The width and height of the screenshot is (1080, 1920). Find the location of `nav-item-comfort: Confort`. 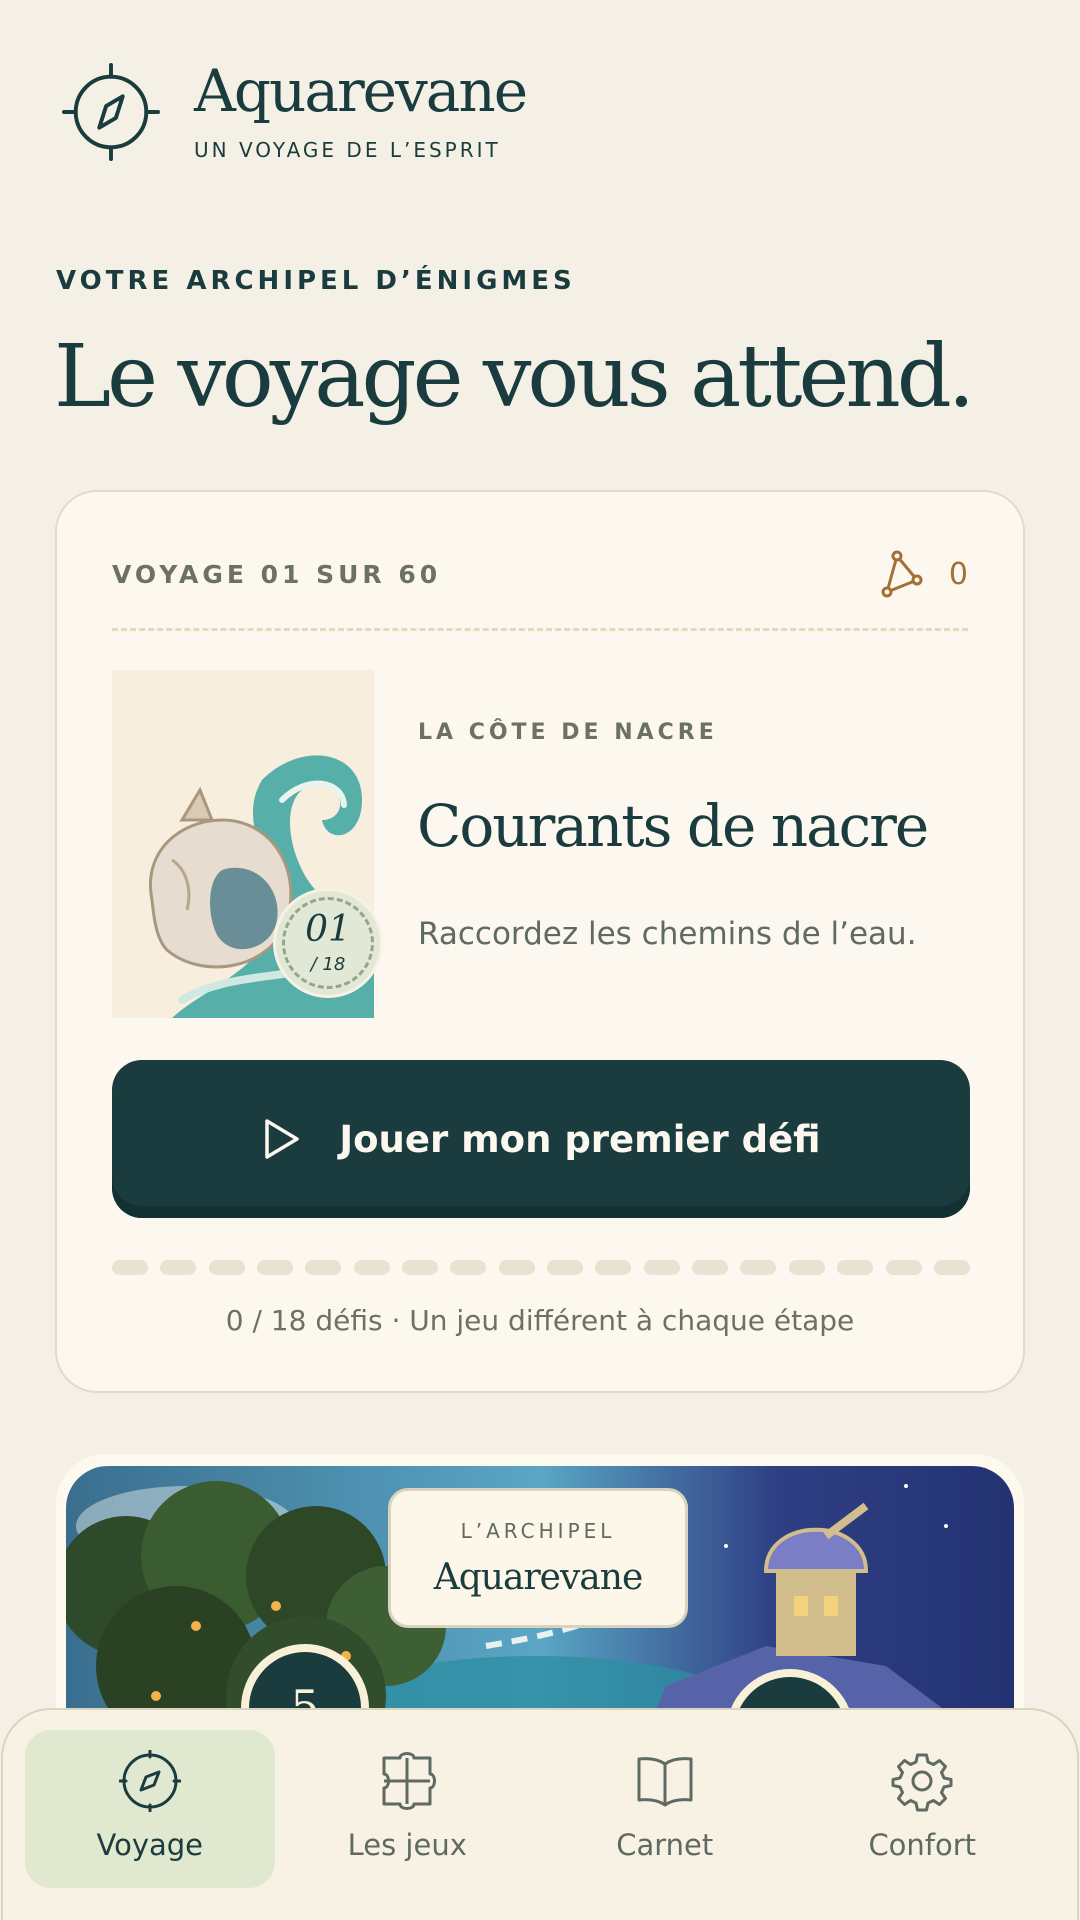

nav-item-comfort: Confort is located at coordinates (923, 1809).